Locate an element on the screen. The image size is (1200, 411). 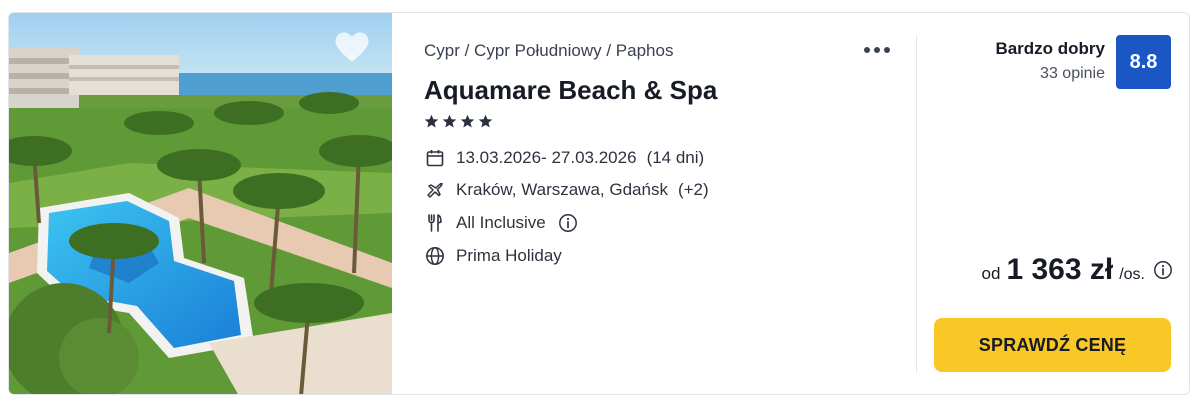
breadcrumb: Cypr / Cypr Południowy / Paphos is located at coordinates (548, 51).